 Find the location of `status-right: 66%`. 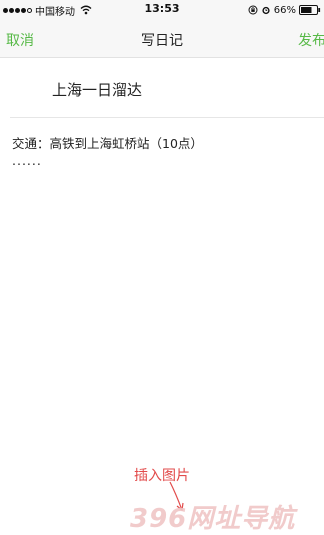

status-right: 66% is located at coordinates (284, 10).